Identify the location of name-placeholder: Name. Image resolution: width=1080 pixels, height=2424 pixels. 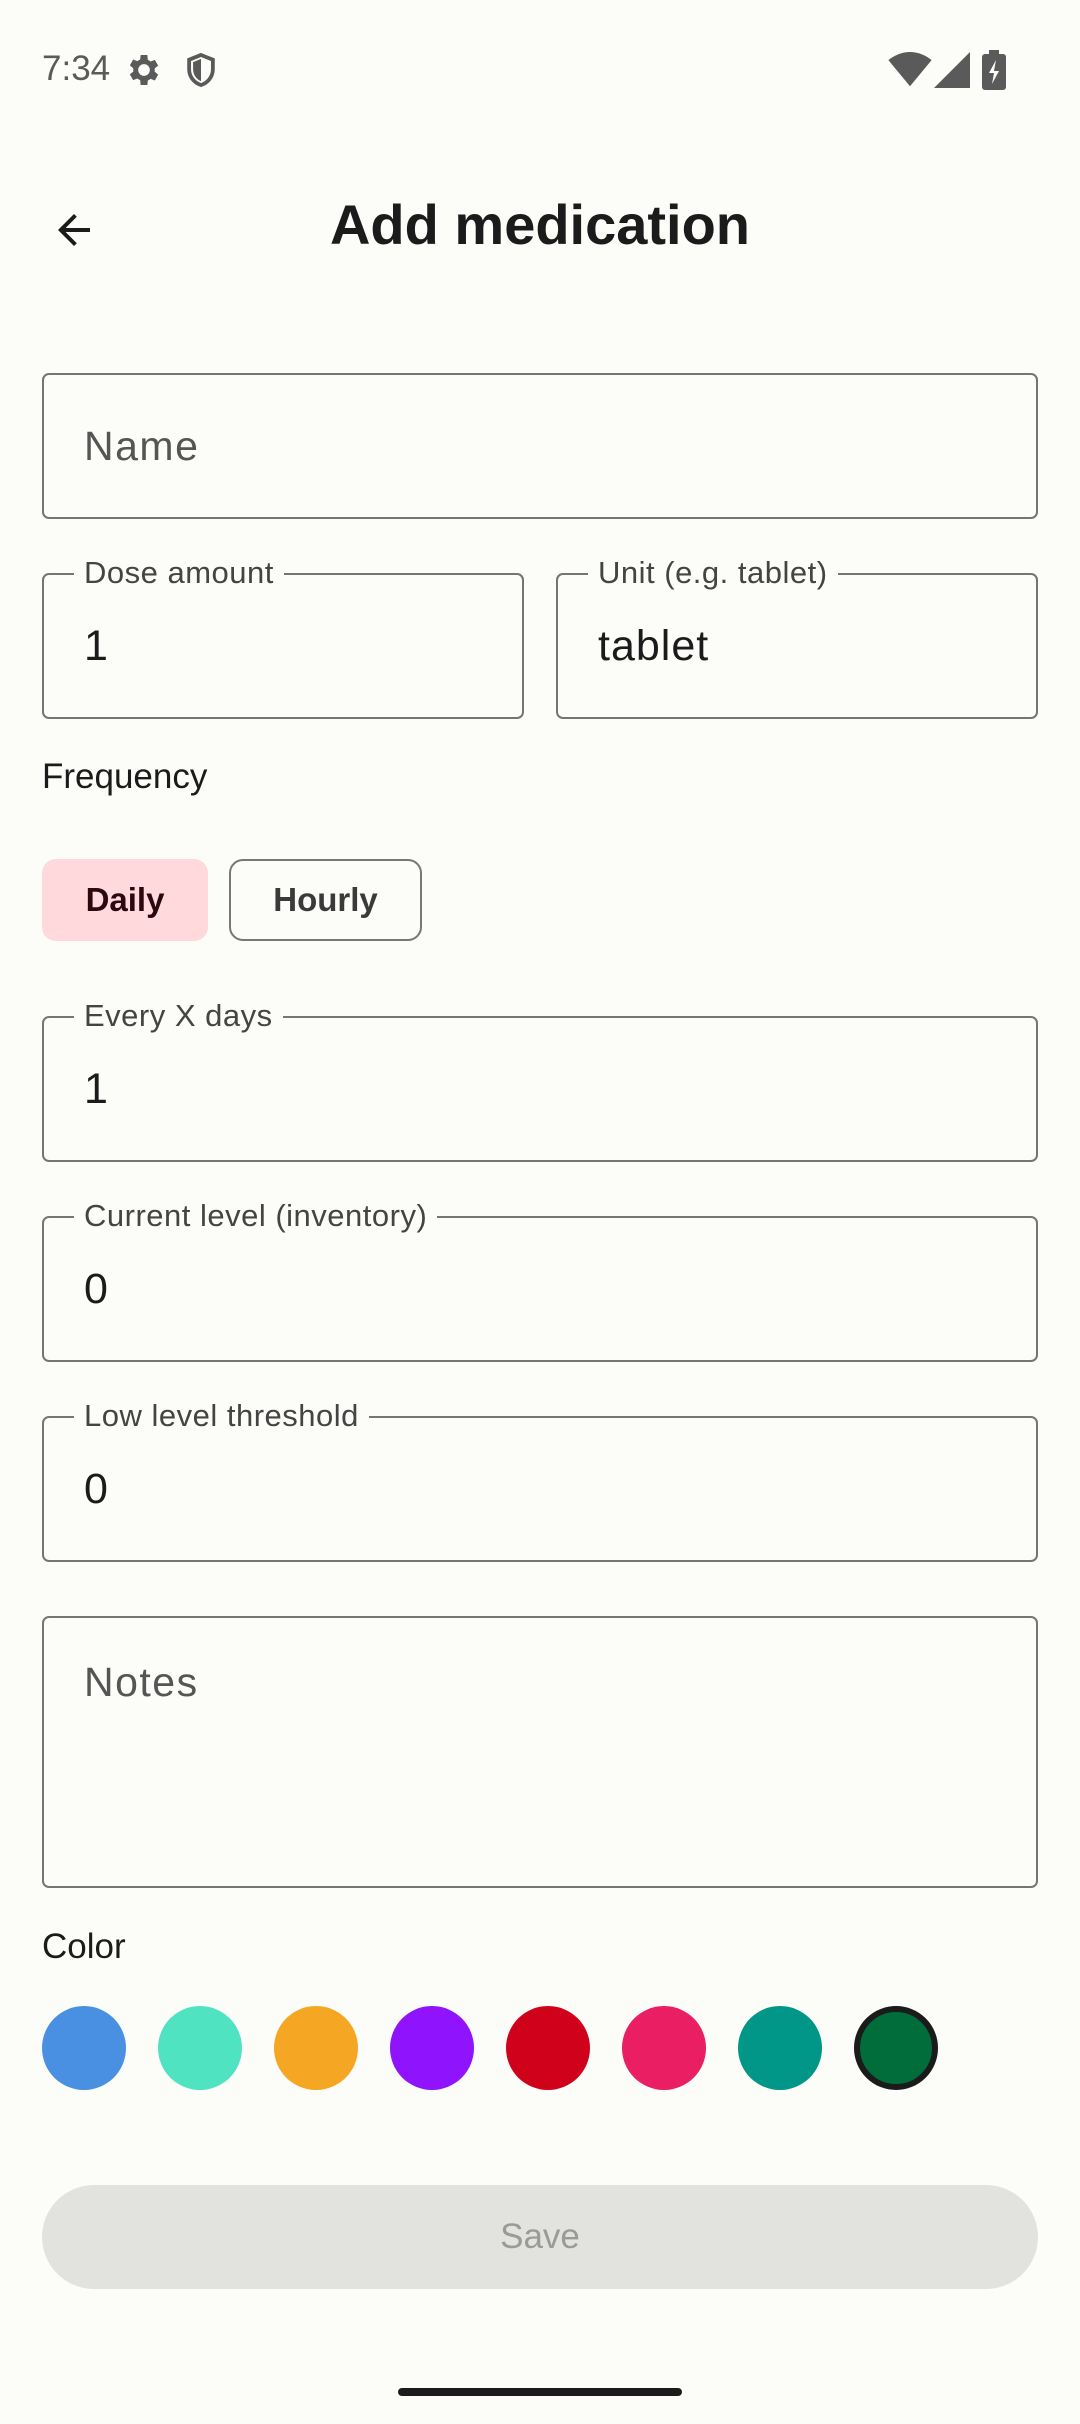
(142, 445).